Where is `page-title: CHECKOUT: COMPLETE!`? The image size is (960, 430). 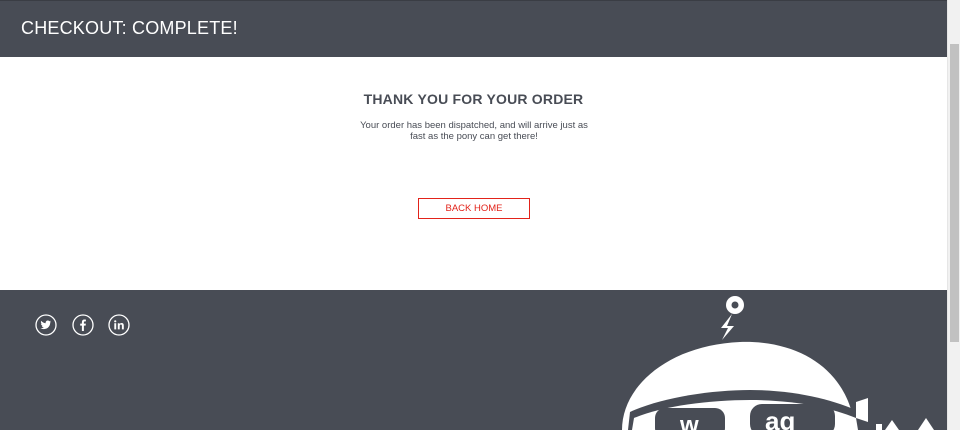 page-title: CHECKOUT: COMPLETE! is located at coordinates (129, 28).